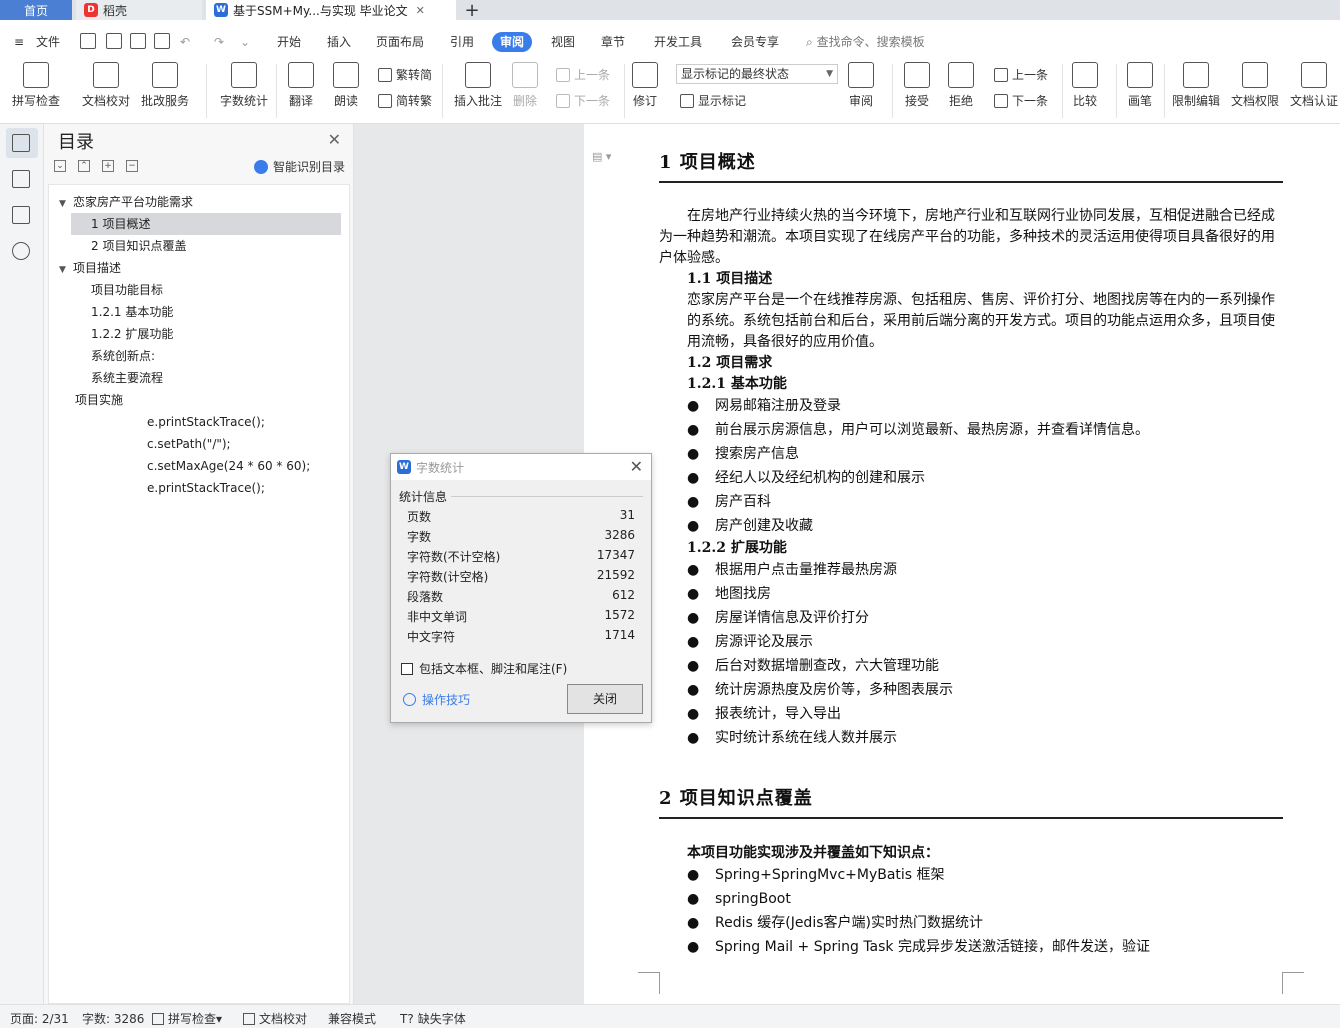 The height and width of the screenshot is (1028, 1340). I want to click on review-pane-button: 审阅, so click(861, 85).